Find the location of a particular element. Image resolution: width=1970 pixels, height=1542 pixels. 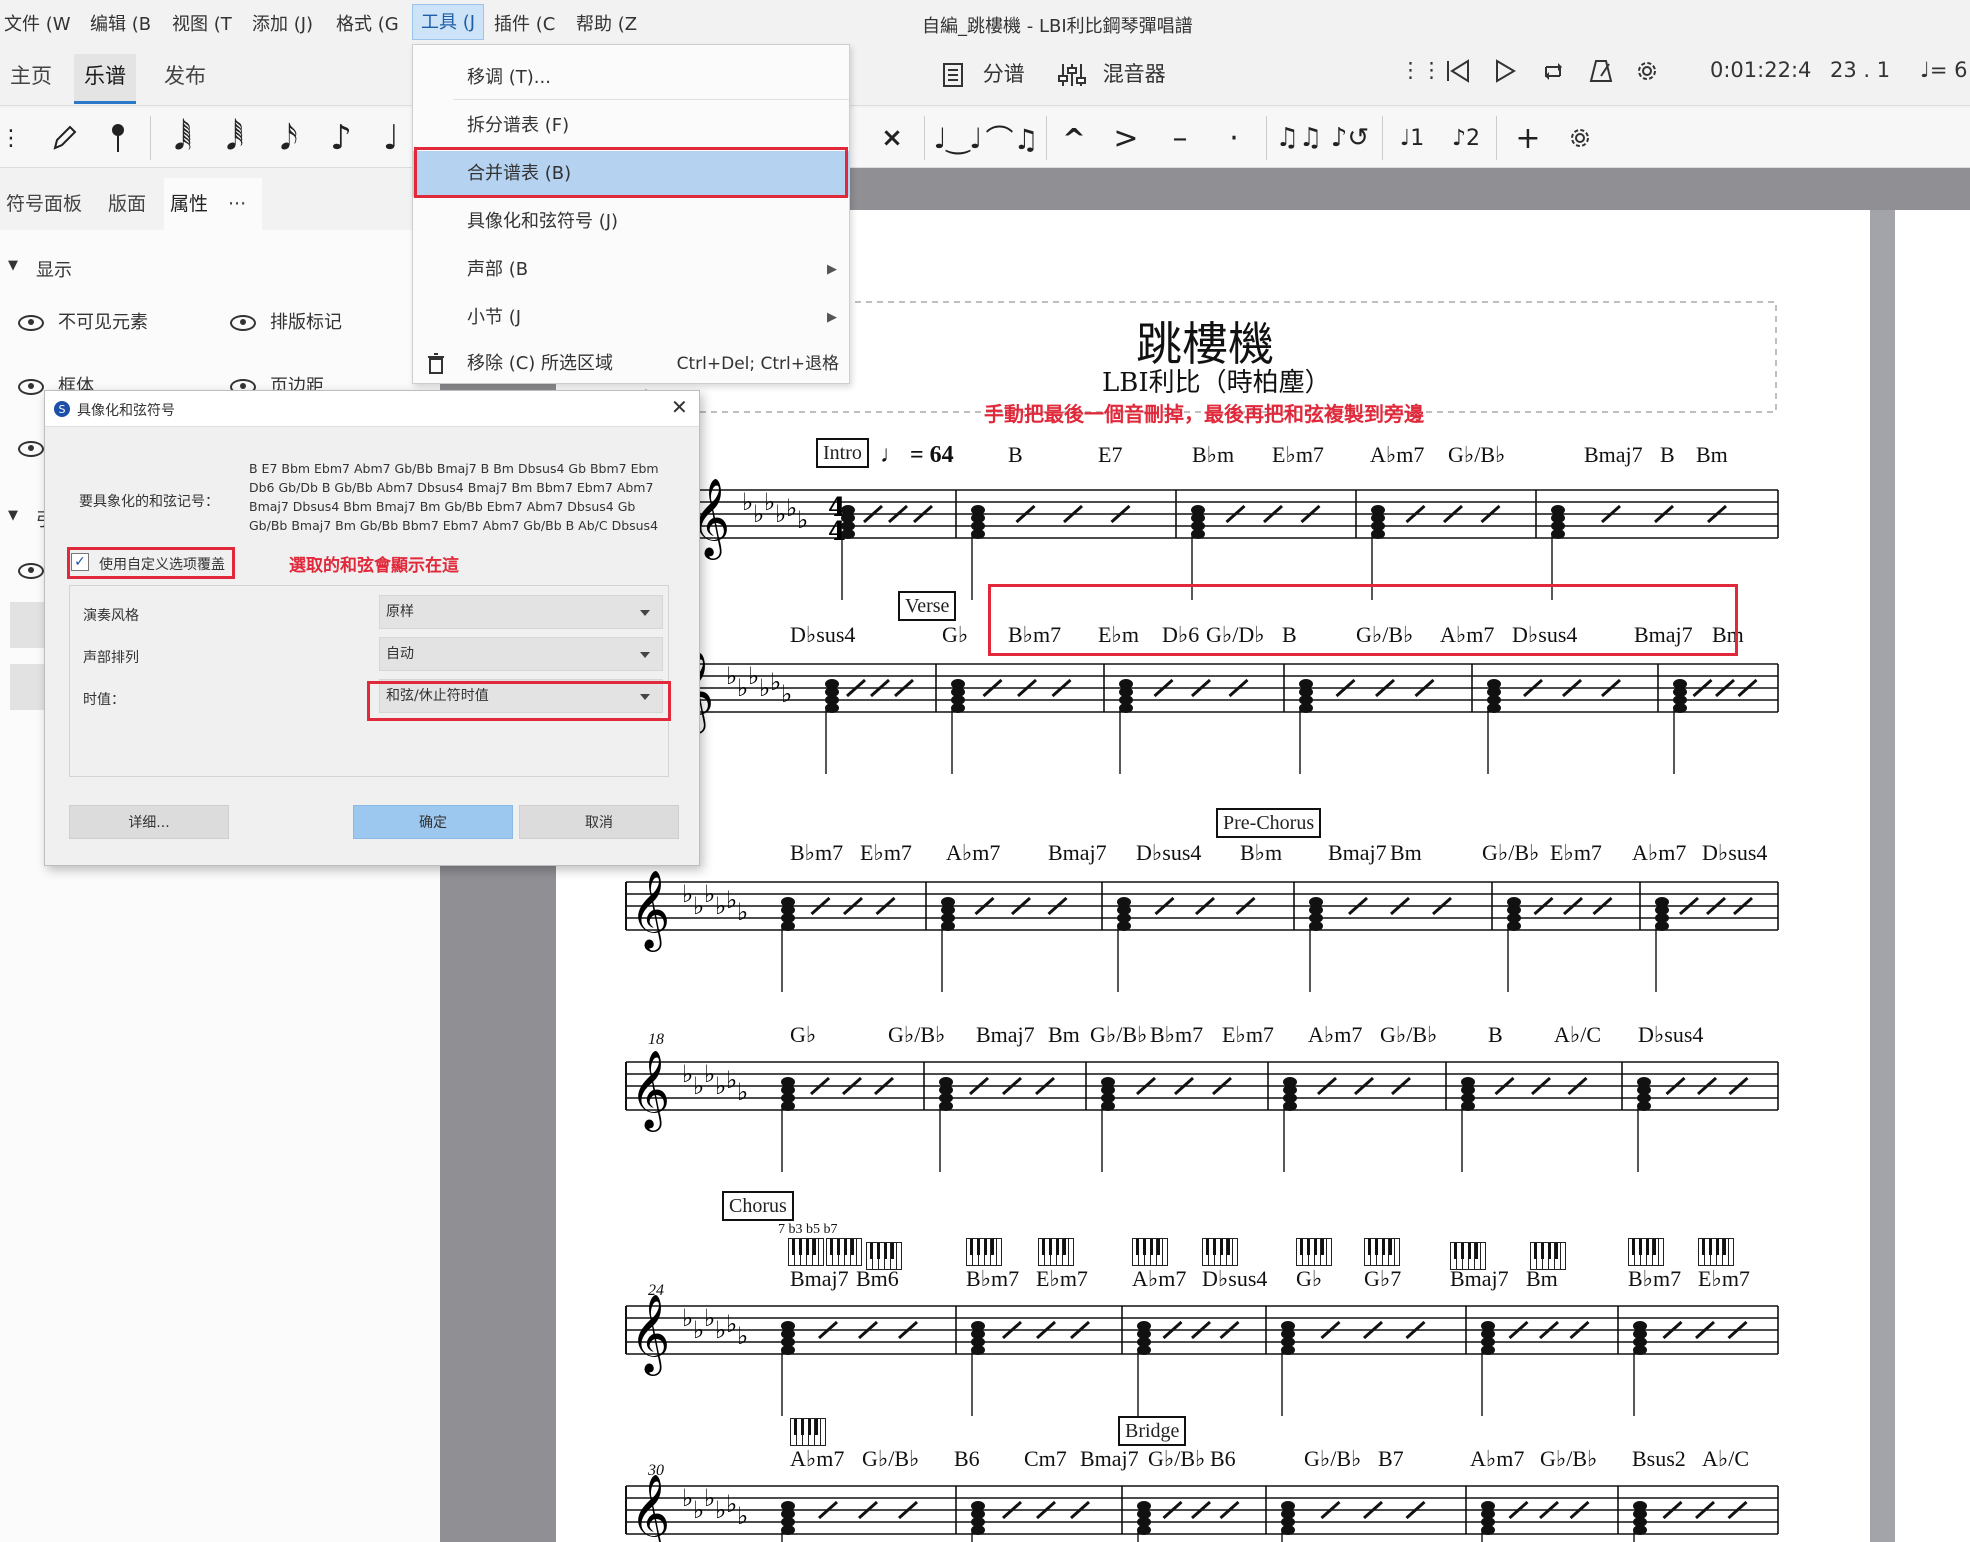

64th-note-icon: 𝅘𝅥𝅲 is located at coordinates (183, 138).